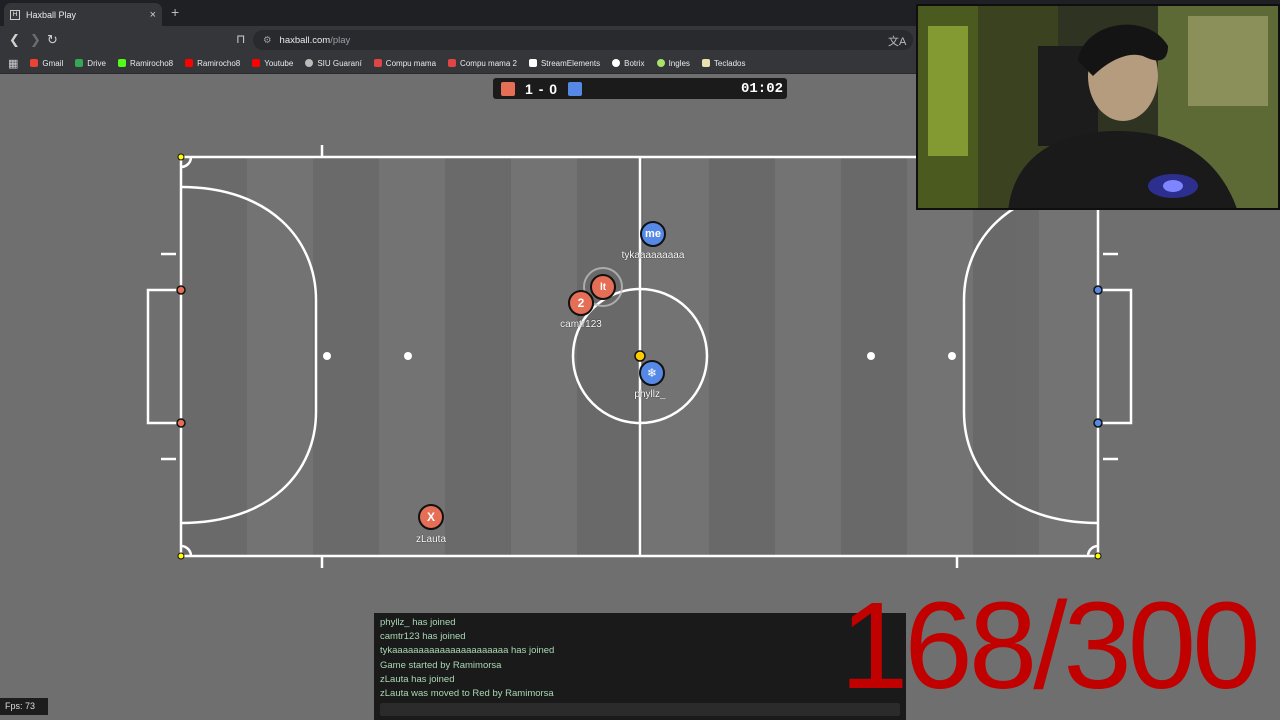  Describe the element at coordinates (640, 356) in the screenshot. I see `ball` at that location.